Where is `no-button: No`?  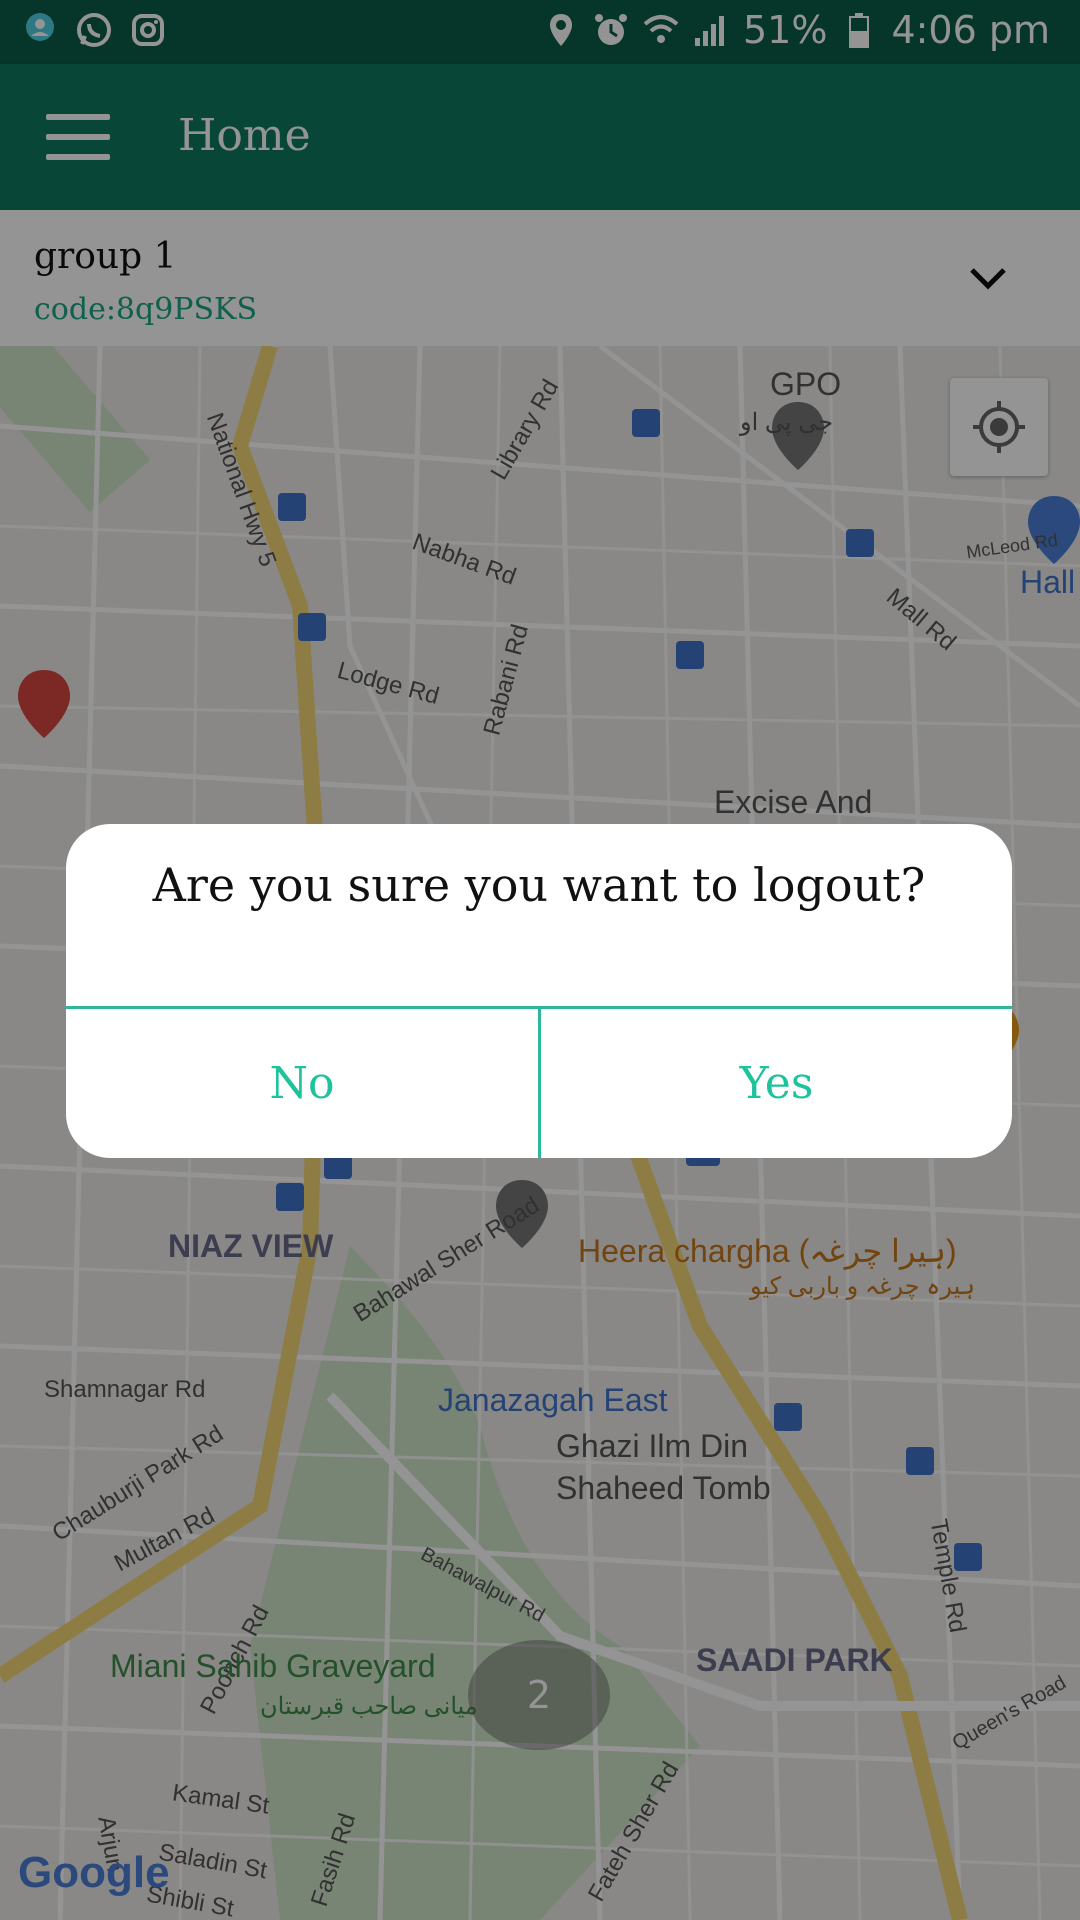
no-button: No is located at coordinates (302, 1083).